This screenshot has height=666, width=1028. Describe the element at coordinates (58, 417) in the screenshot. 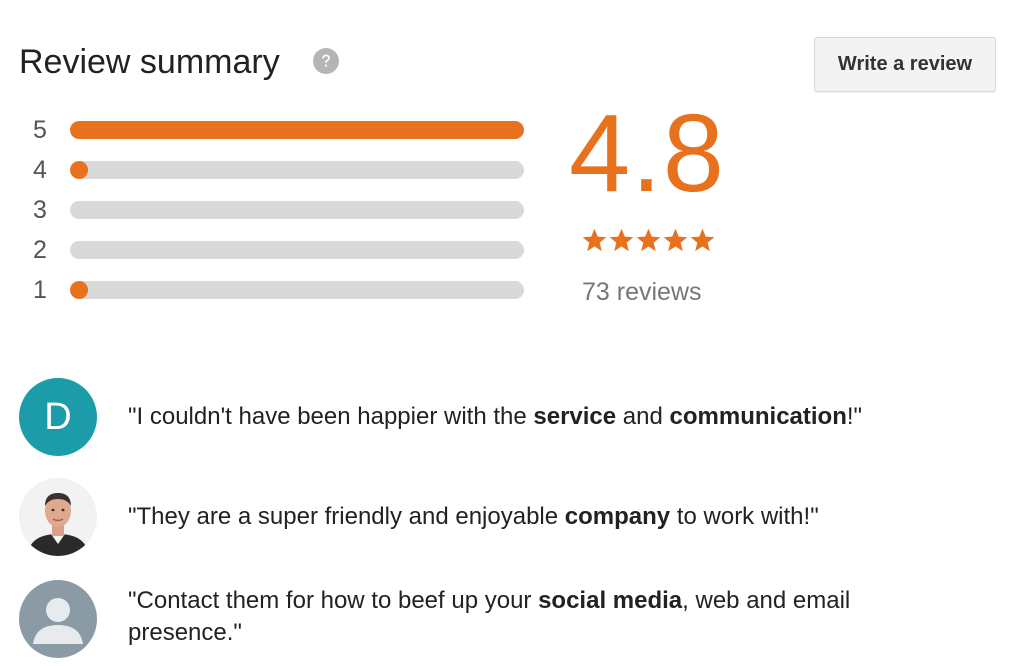

I see `letter-avatar: D` at that location.